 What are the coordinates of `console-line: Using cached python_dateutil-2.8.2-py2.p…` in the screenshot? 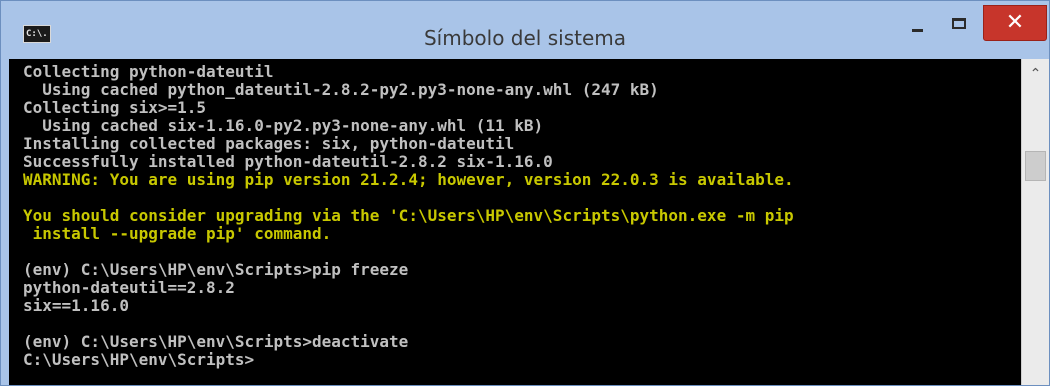 It's located at (341, 89).